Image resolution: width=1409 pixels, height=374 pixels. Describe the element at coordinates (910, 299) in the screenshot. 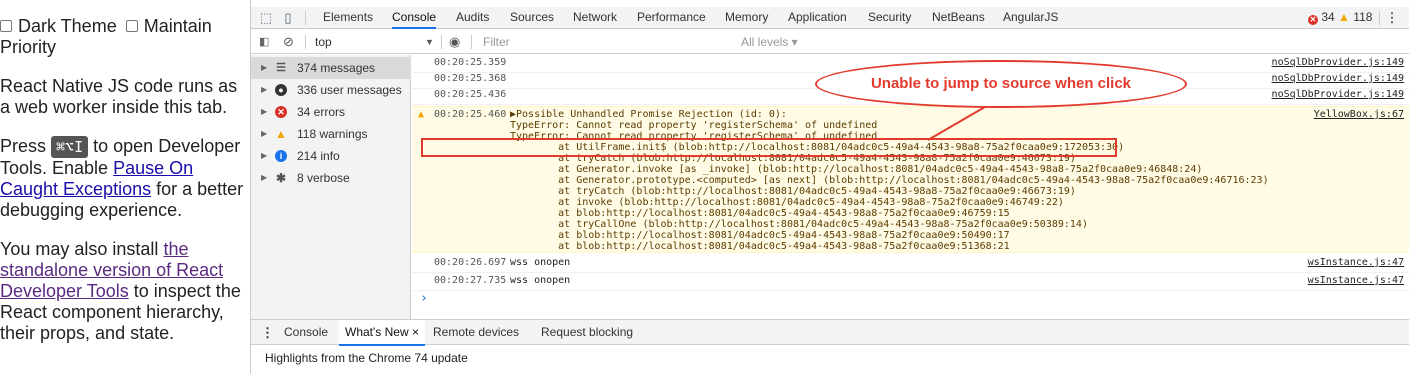

I see `console-prompt-row: ›` at that location.